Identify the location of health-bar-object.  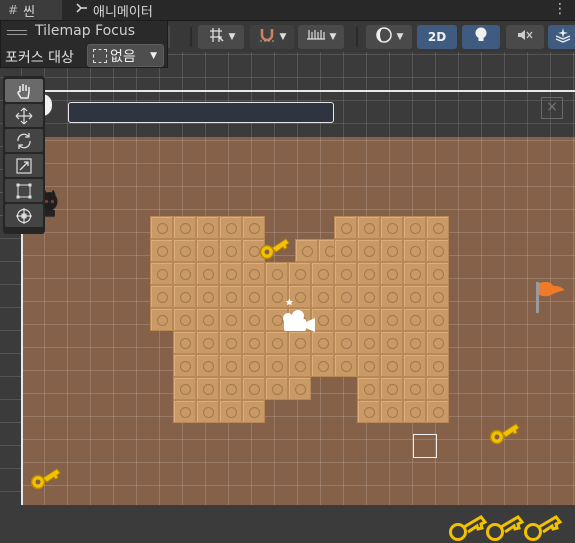
(201, 112).